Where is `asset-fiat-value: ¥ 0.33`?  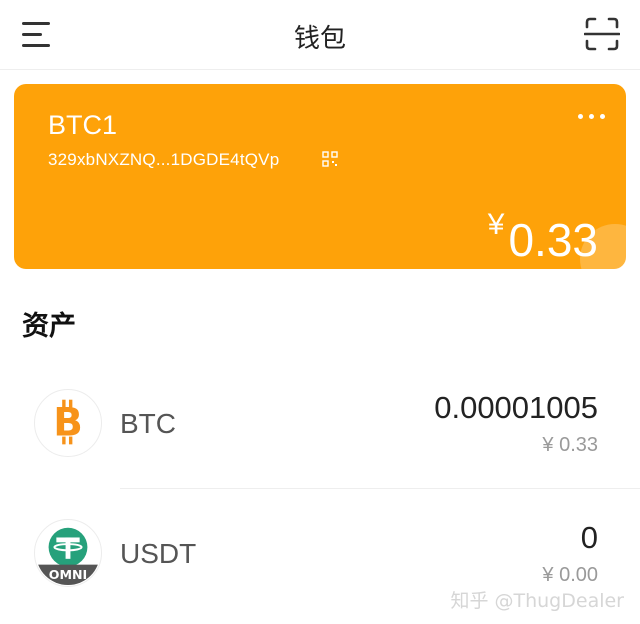
asset-fiat-value: ¥ 0.33 is located at coordinates (570, 445).